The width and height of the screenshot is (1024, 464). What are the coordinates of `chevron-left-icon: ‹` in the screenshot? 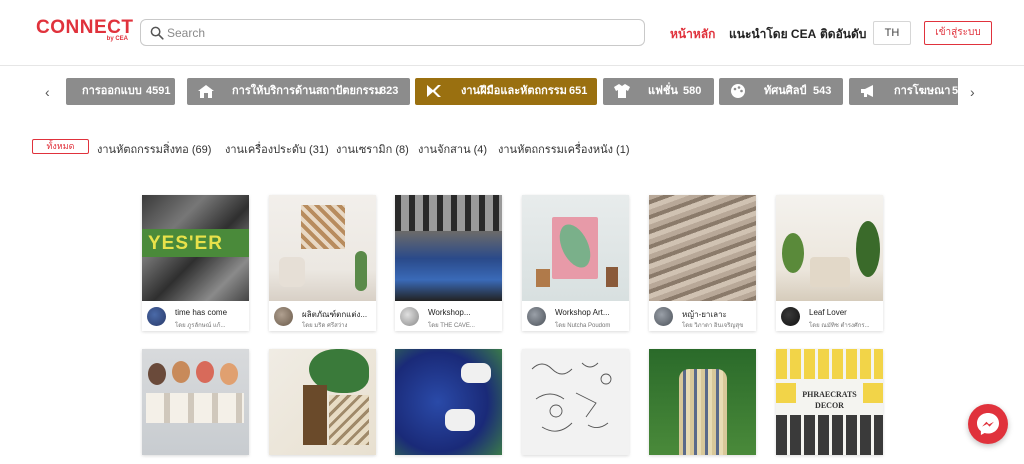 It's located at (47, 92).